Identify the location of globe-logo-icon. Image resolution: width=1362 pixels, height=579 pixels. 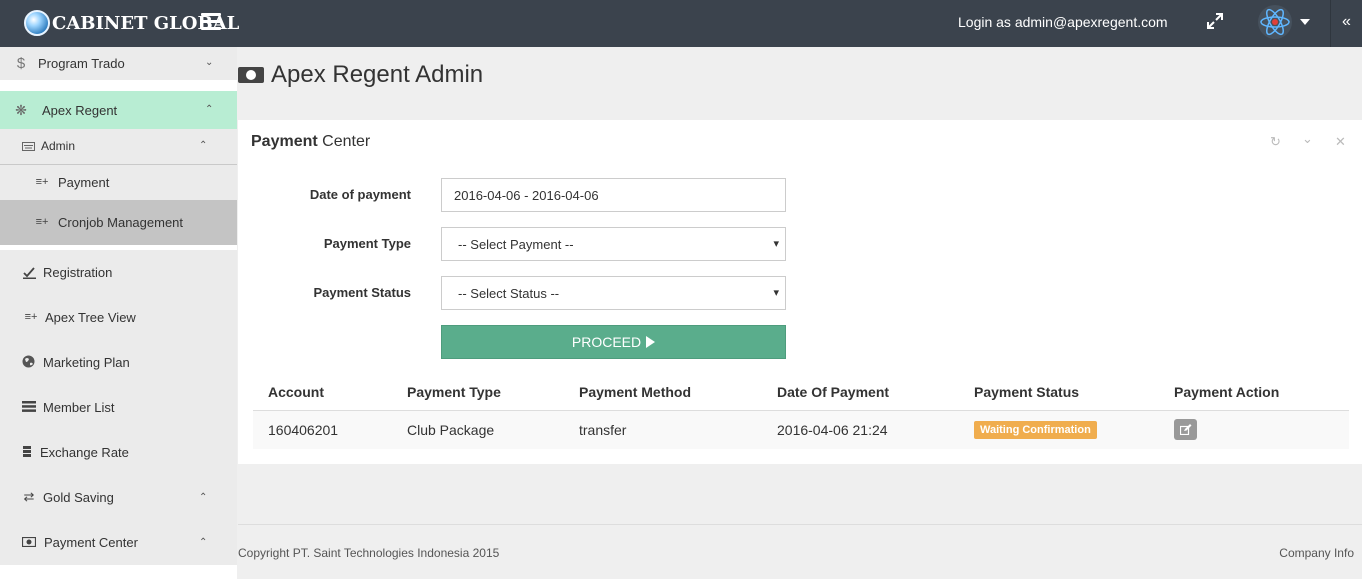
(37, 23).